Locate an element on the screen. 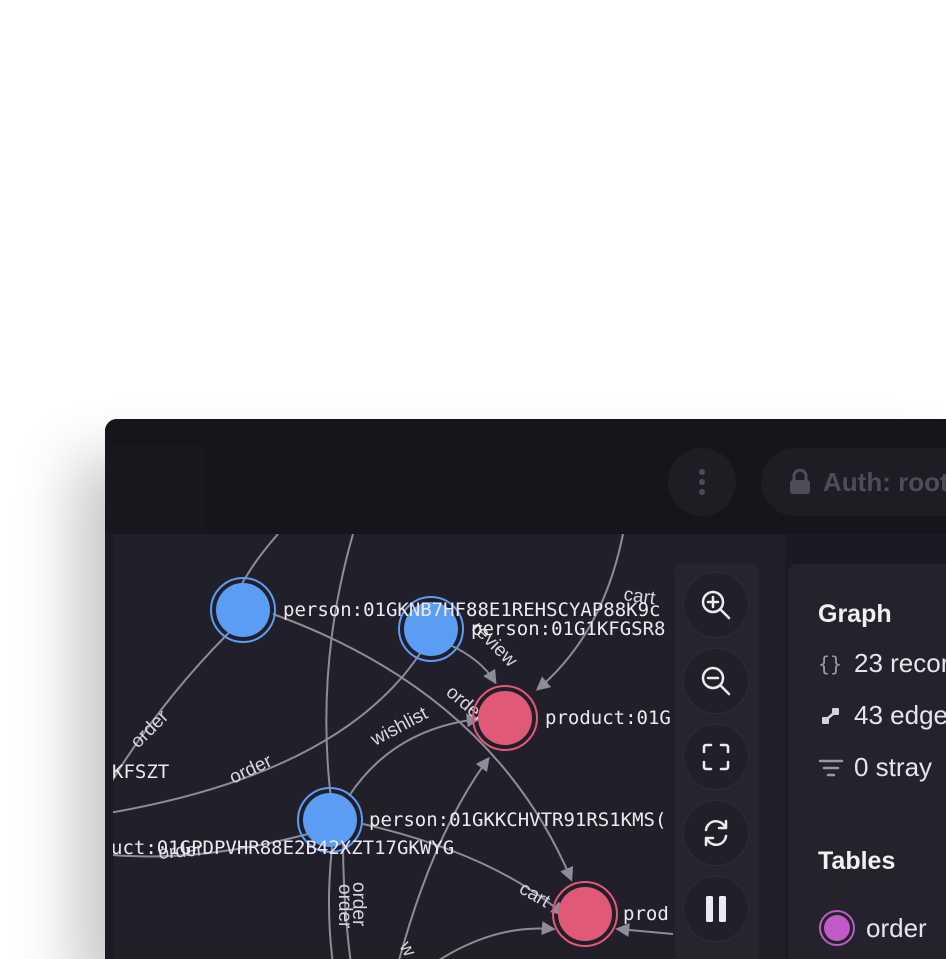 The width and height of the screenshot is (946, 959). records-count: {} 23 records is located at coordinates (882, 663).